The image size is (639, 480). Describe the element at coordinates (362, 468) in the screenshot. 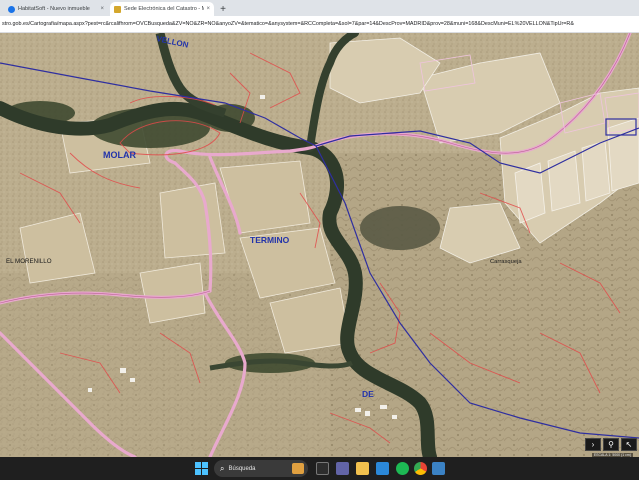

I see `file-explorer-icon` at that location.